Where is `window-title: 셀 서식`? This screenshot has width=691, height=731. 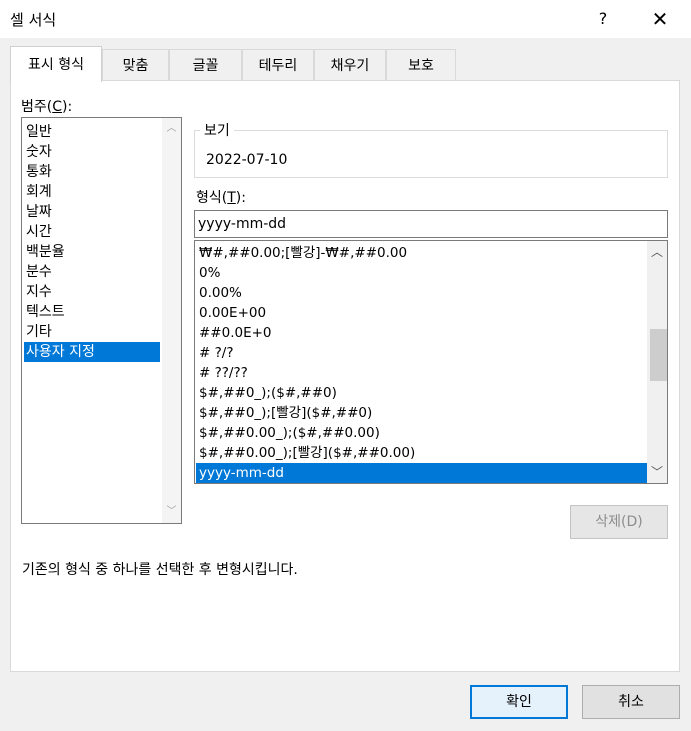
window-title: 셀 서식 is located at coordinates (33, 20).